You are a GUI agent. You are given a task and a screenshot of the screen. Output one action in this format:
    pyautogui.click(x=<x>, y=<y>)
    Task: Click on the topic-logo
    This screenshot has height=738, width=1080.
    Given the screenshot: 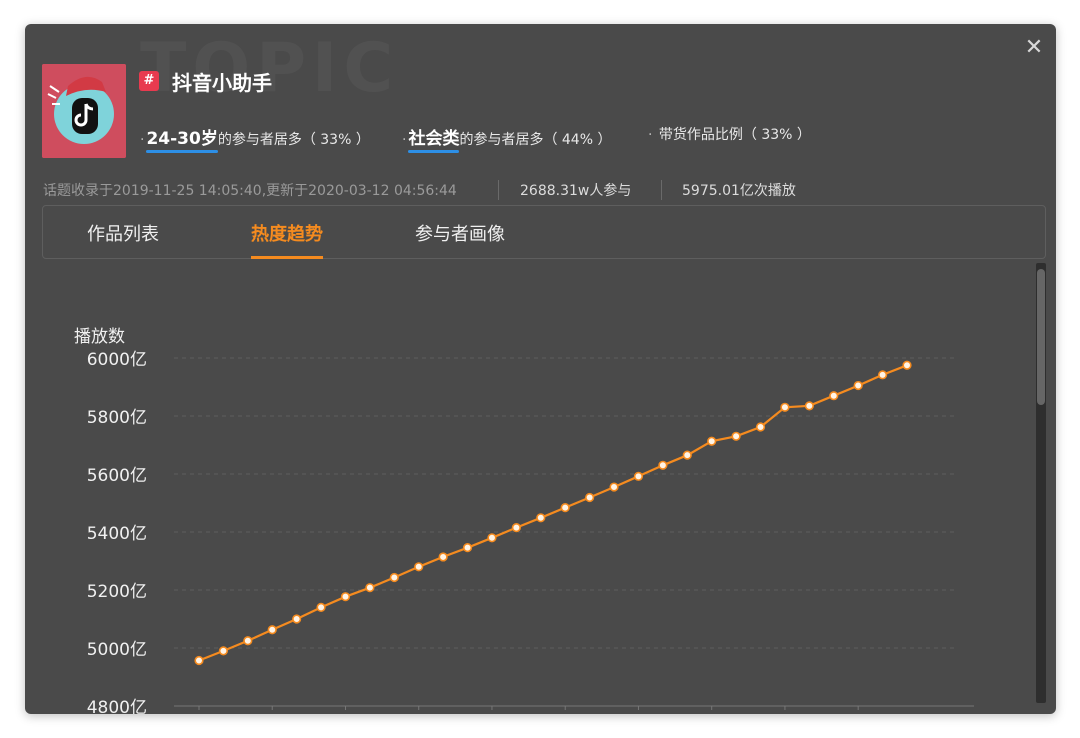 What is the action you would take?
    pyautogui.click(x=84, y=111)
    